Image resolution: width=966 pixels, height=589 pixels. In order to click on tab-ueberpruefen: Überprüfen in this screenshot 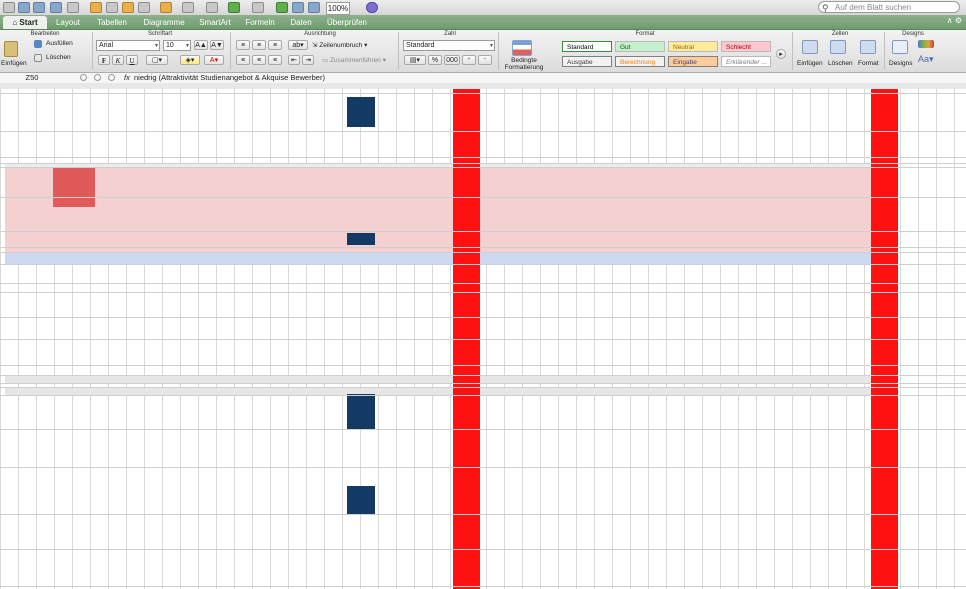, I will do `click(347, 22)`.